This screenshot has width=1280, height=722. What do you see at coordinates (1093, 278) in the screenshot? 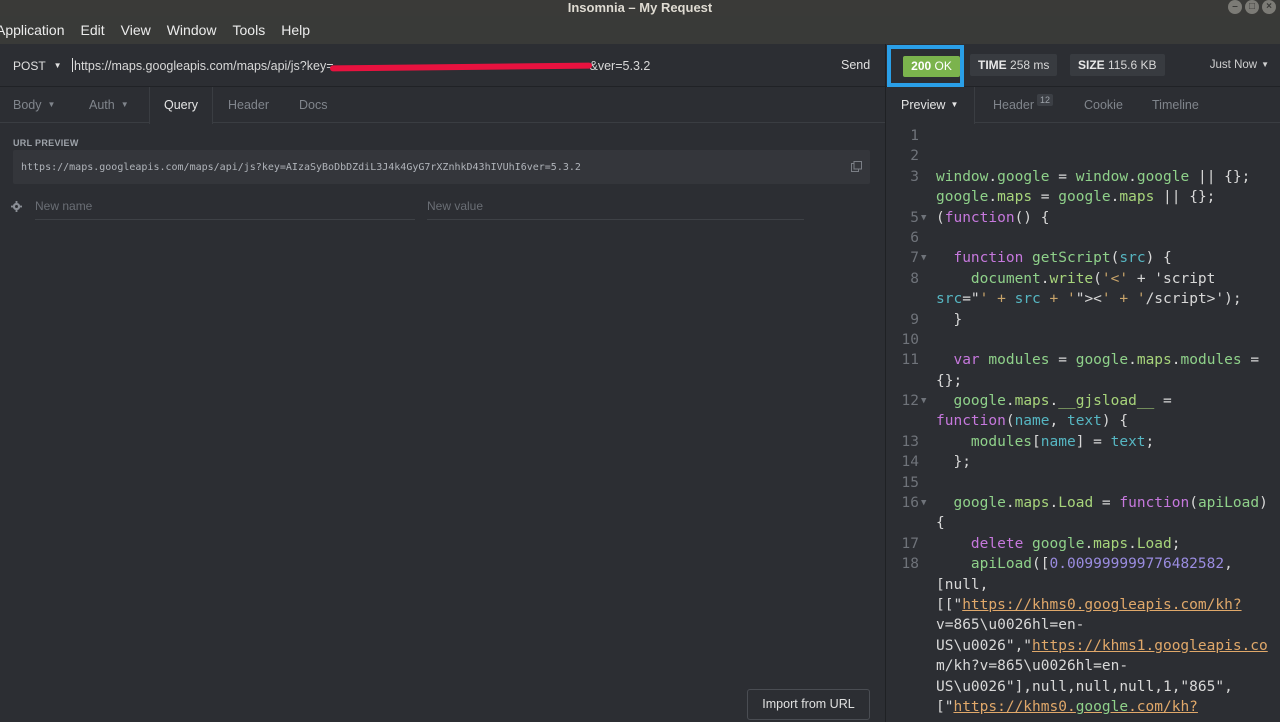
I see `code-text: document.write('<' + 'script` at bounding box center [1093, 278].